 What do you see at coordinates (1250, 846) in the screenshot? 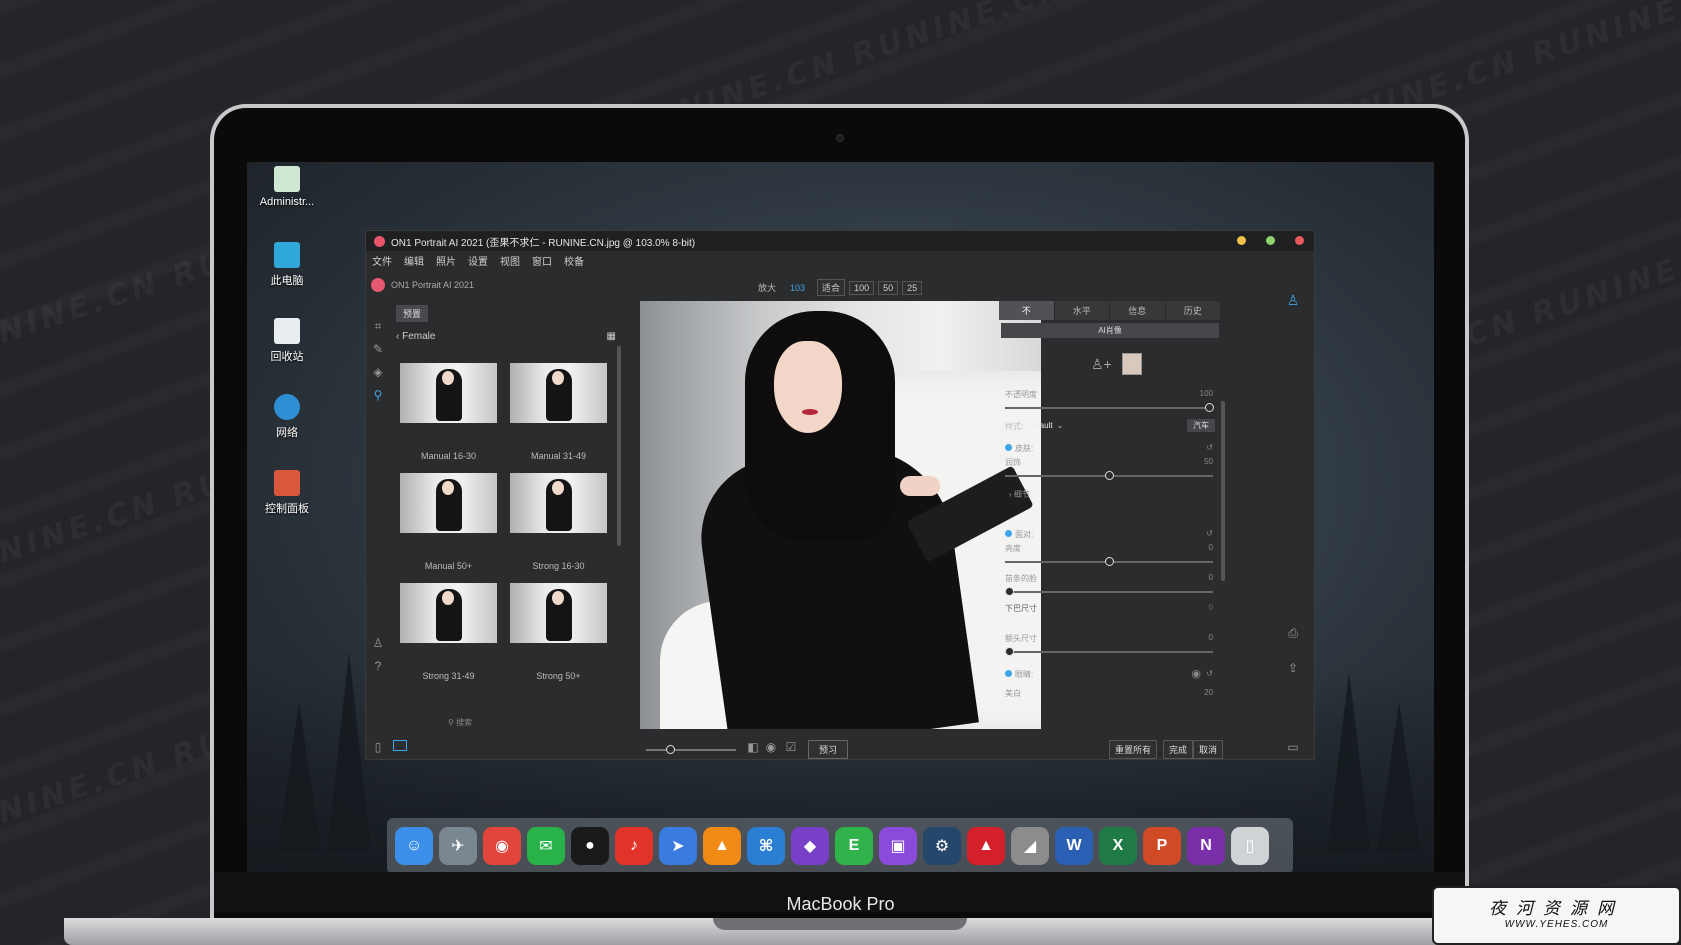
I see `trash-icon: ▯` at bounding box center [1250, 846].